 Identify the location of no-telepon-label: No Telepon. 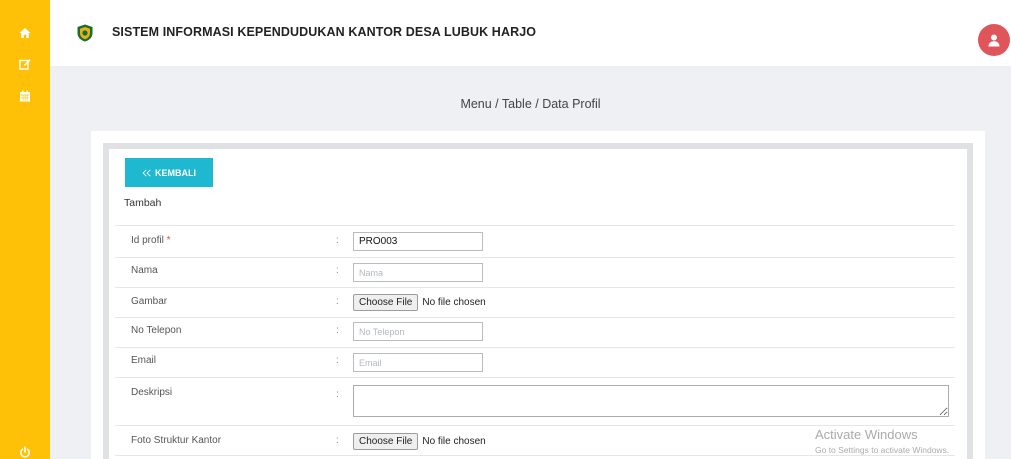
(156, 330).